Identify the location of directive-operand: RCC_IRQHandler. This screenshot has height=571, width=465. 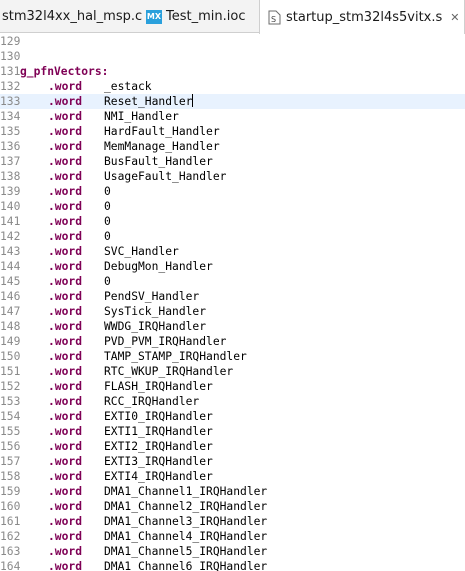
(151, 401).